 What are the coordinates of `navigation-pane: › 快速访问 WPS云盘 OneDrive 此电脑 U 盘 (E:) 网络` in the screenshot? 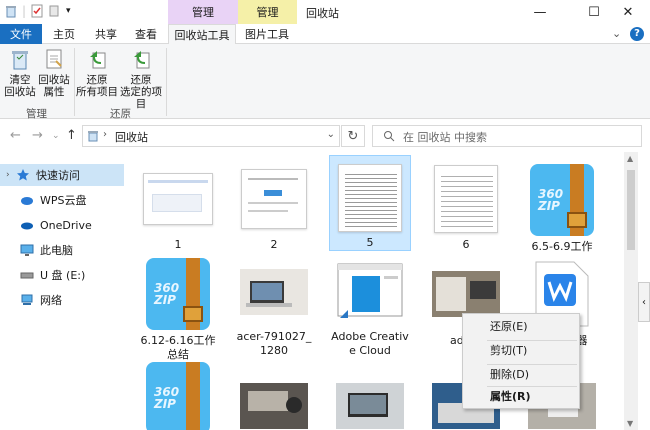 It's located at (62, 291).